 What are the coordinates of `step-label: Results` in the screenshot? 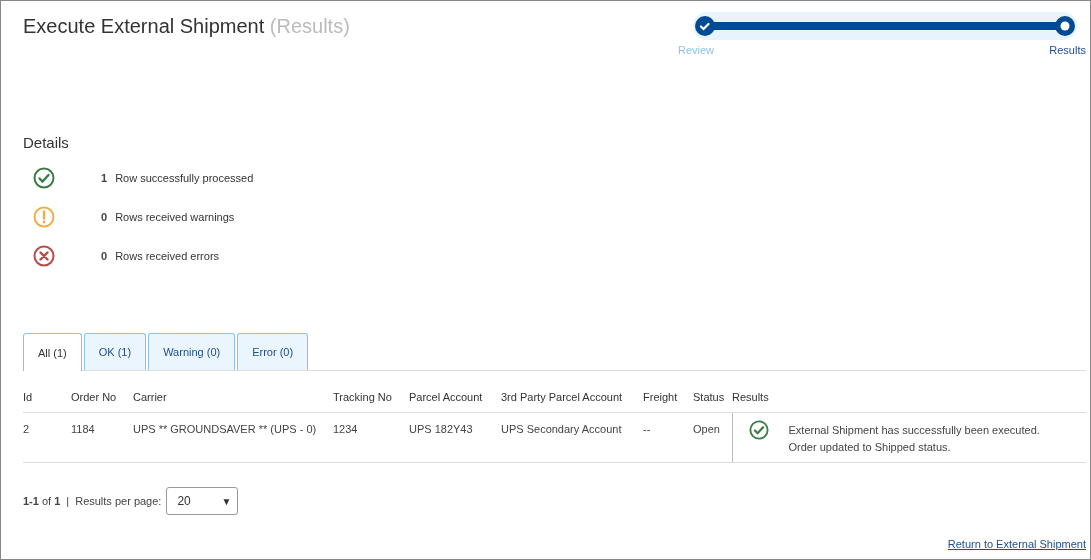 It's located at (1067, 50).